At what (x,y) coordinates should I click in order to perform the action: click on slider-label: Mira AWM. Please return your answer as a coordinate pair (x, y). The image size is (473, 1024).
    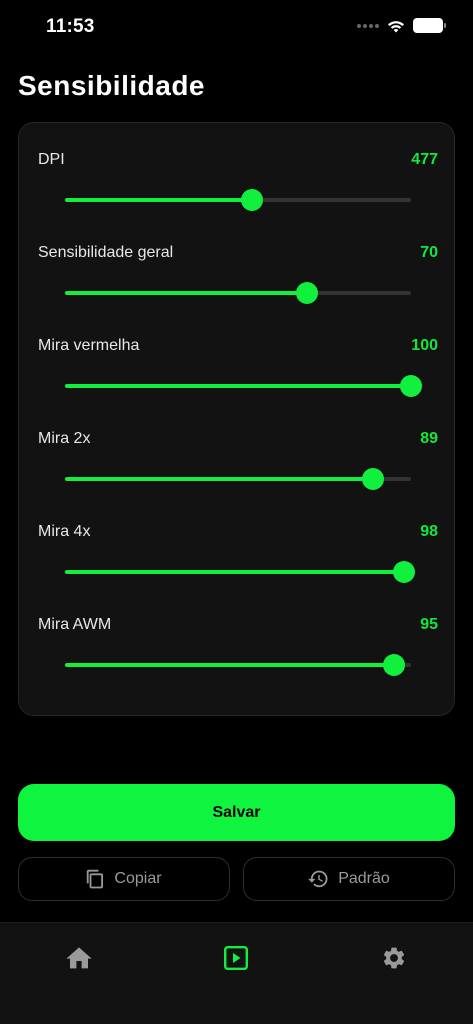
    Looking at the image, I should click on (75, 624).